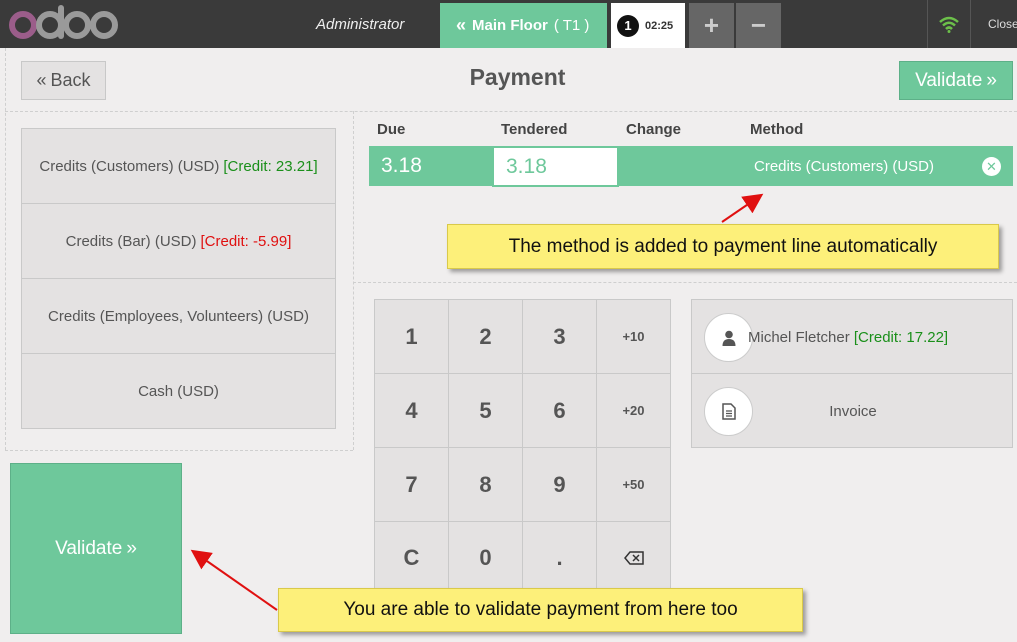 This screenshot has width=1017, height=642. I want to click on floor-label: Main Floor, so click(510, 25).